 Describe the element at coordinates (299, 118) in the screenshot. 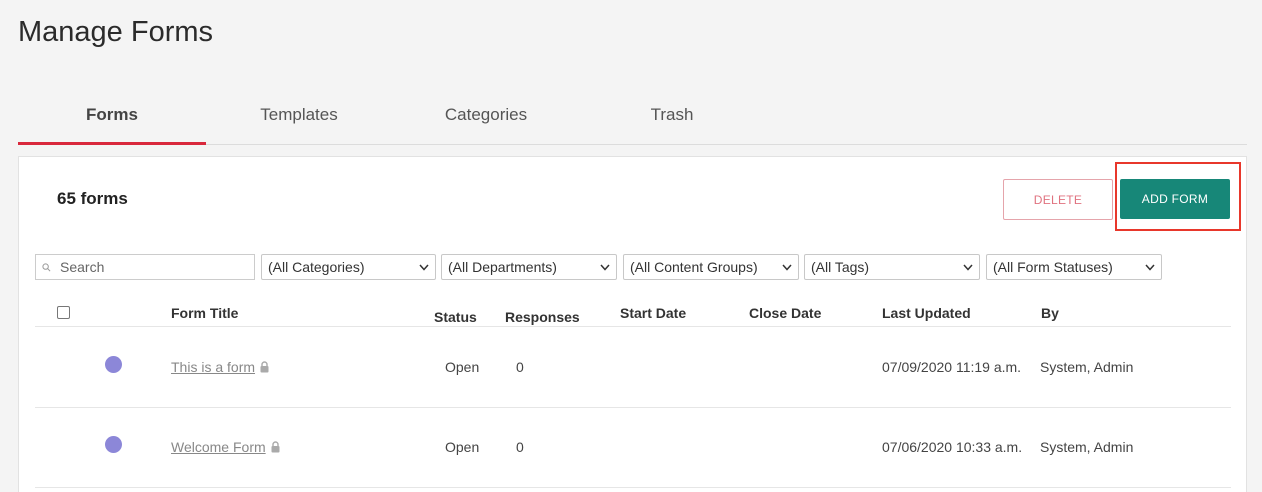

I see `tab-templates: Templates` at that location.